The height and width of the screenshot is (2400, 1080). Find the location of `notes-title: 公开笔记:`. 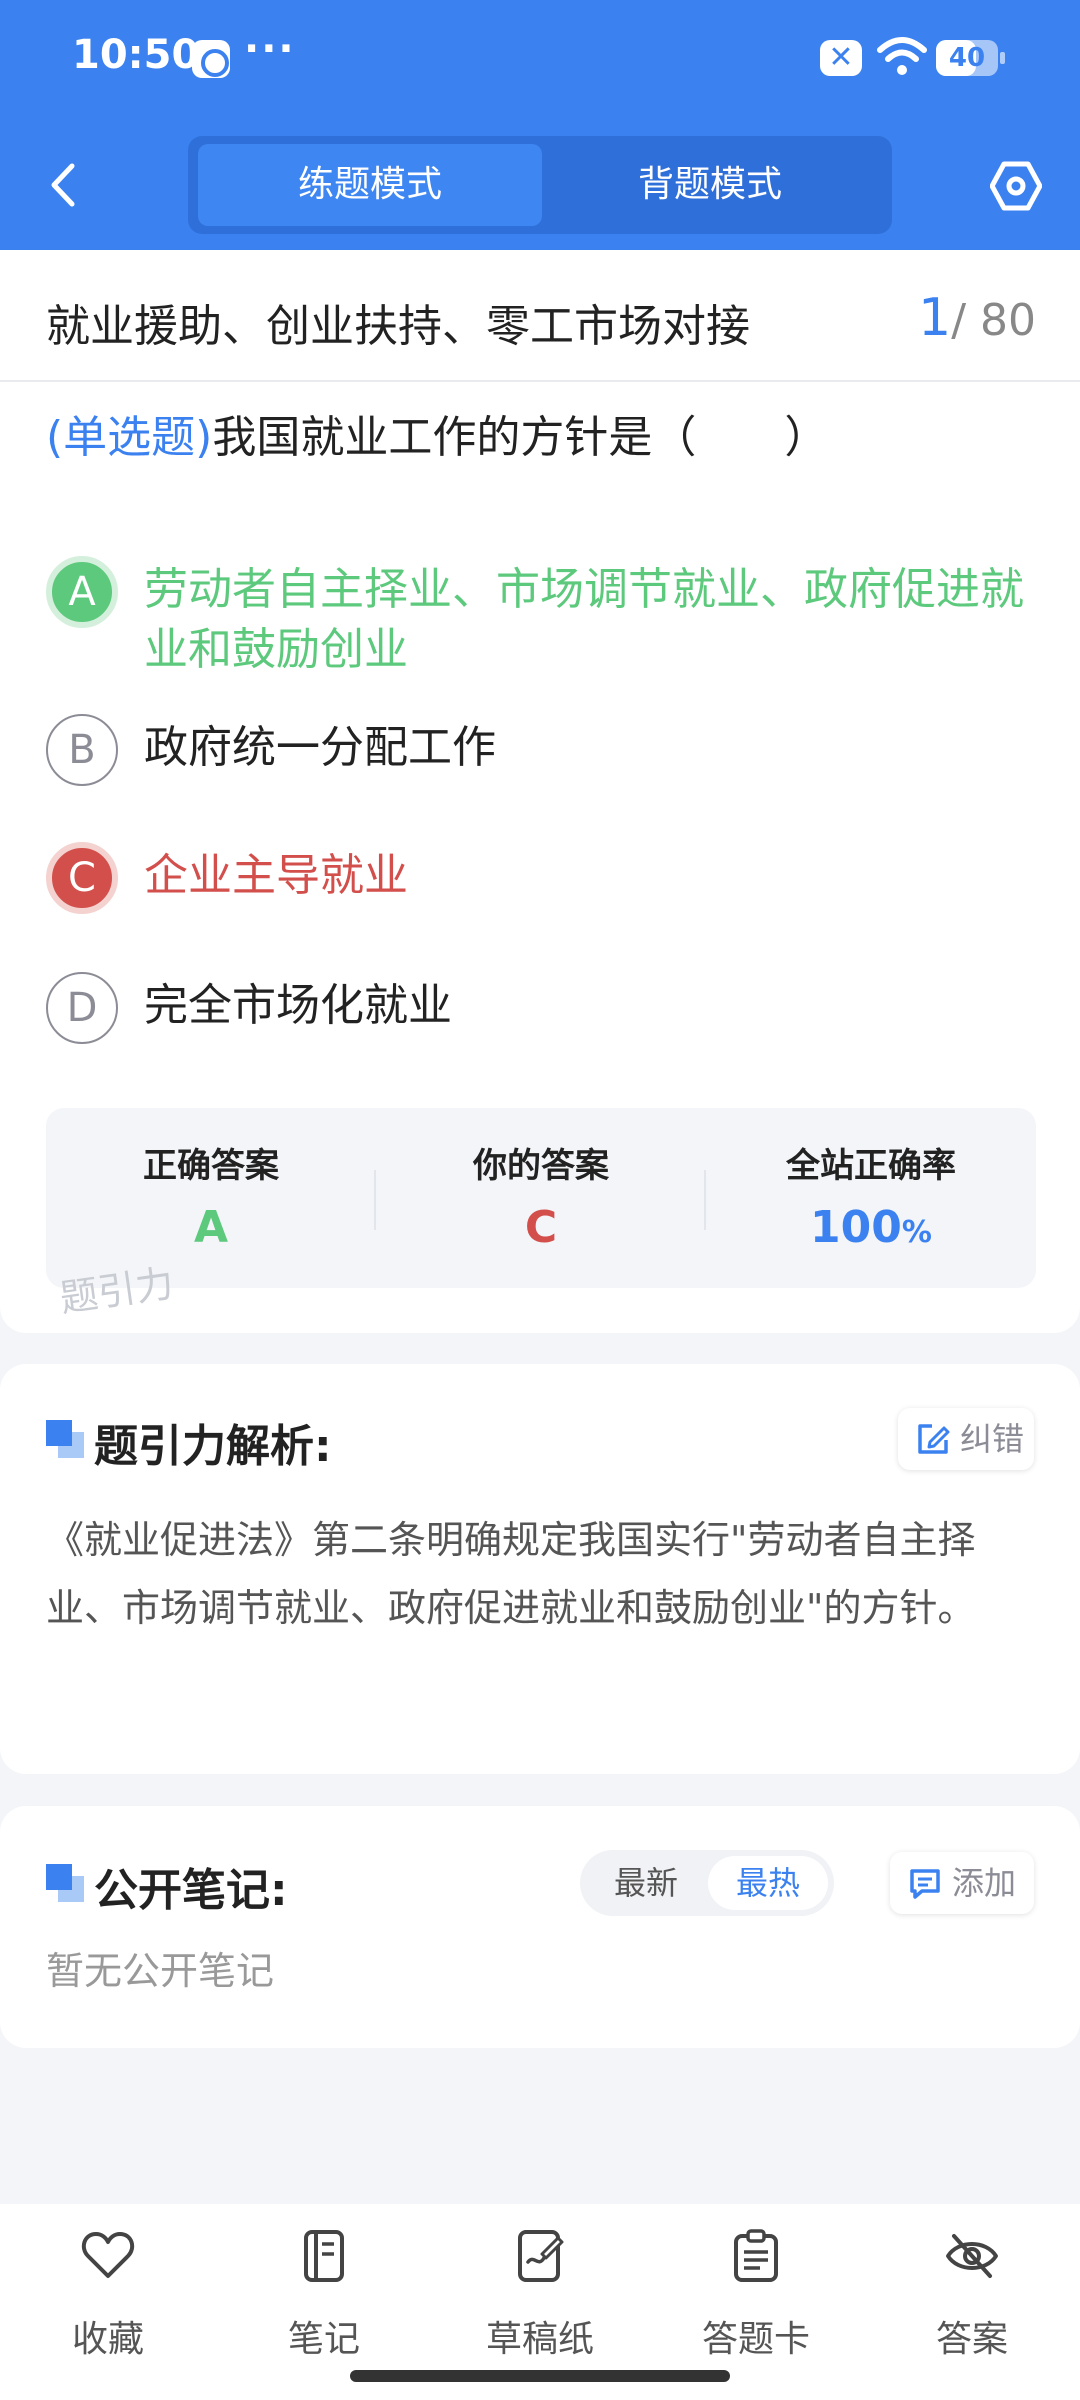

notes-title: 公开笔记: is located at coordinates (191, 1890).